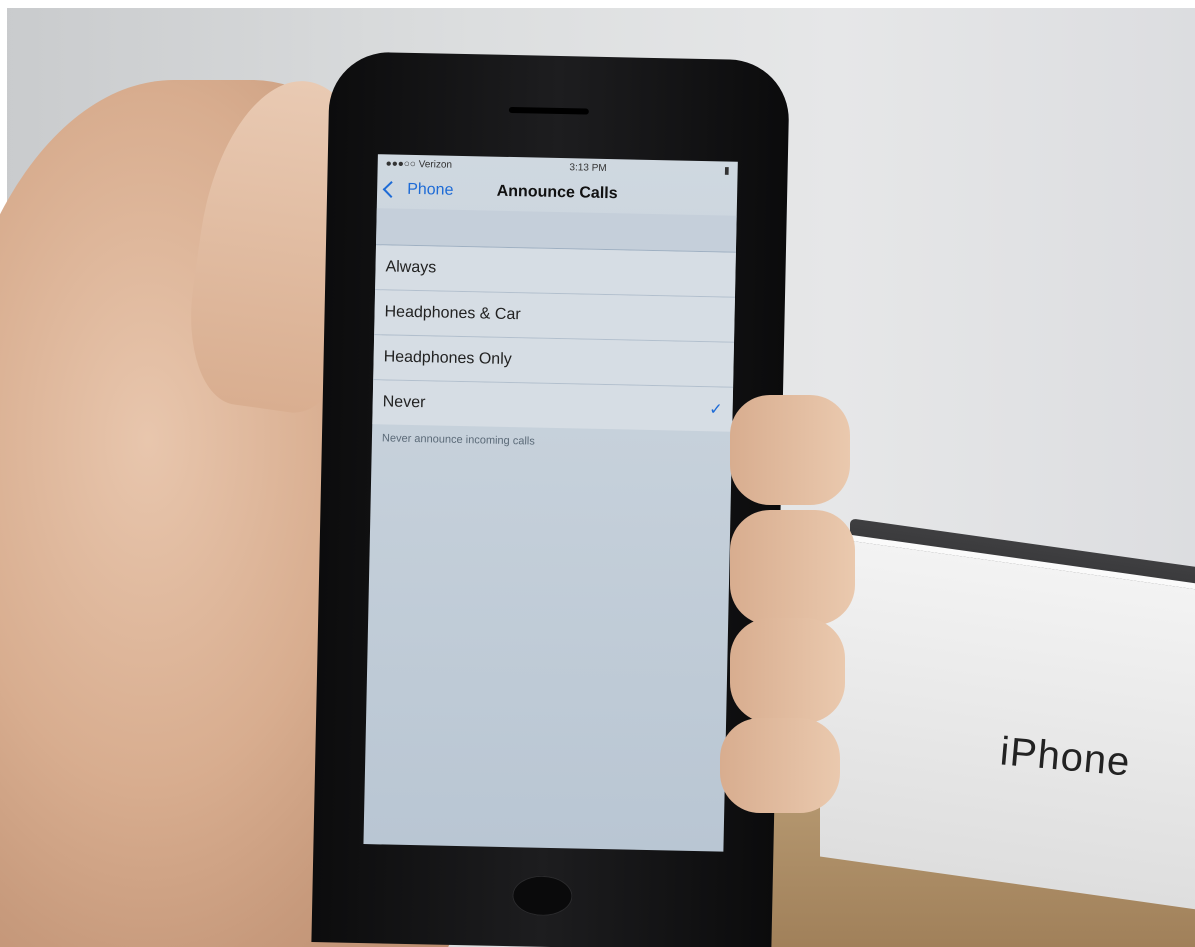 This screenshot has width=1195, height=947. Describe the element at coordinates (404, 402) in the screenshot. I see `option-label: Never` at that location.